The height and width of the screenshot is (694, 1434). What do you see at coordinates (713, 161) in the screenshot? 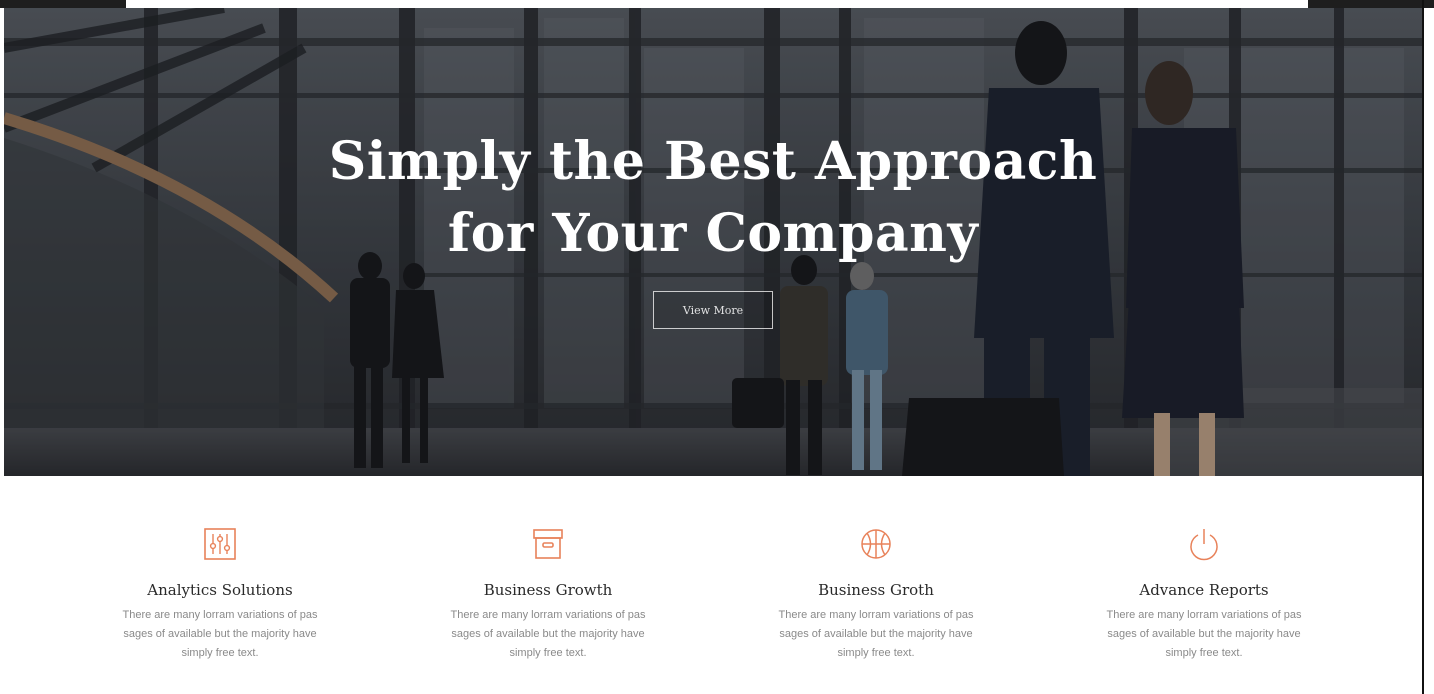
I see `hero-title-line-1: Simply the Best Approach` at bounding box center [713, 161].